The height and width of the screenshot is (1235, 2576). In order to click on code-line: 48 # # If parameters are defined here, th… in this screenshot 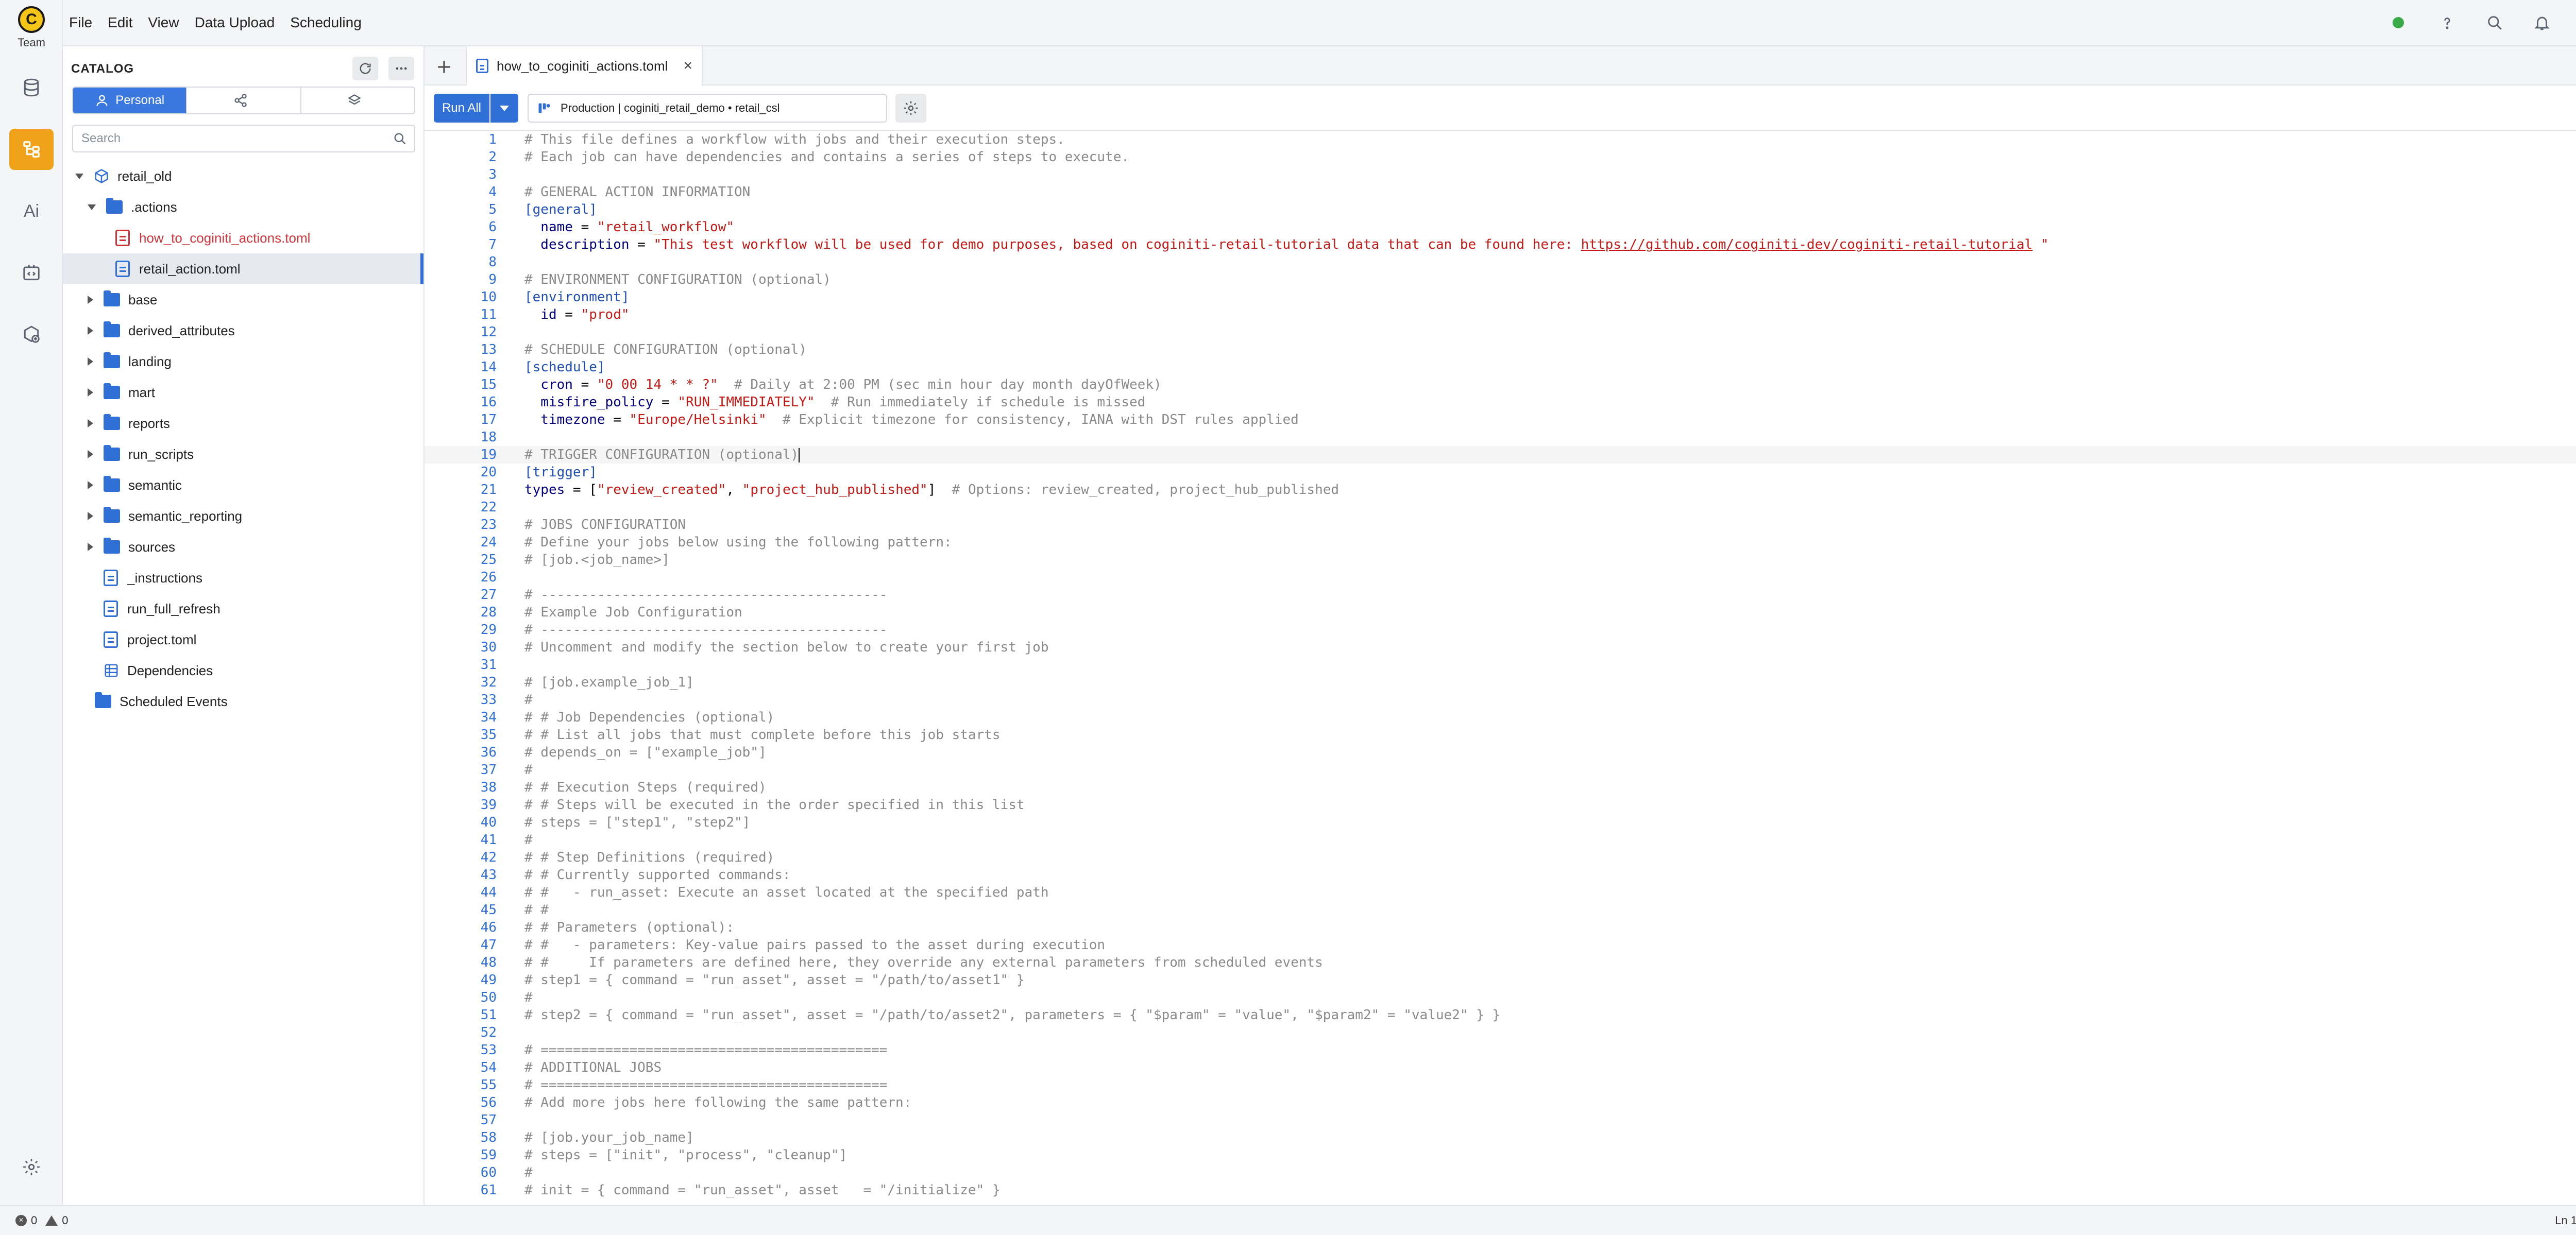, I will do `click(1500, 962)`.